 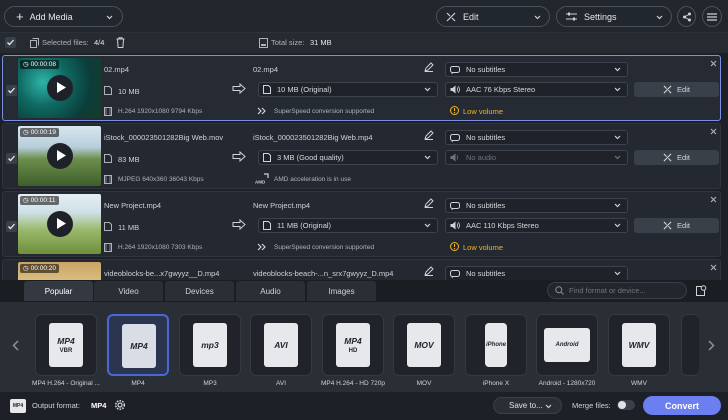 I want to click on audio-dropdown: No audio, so click(x=536, y=157).